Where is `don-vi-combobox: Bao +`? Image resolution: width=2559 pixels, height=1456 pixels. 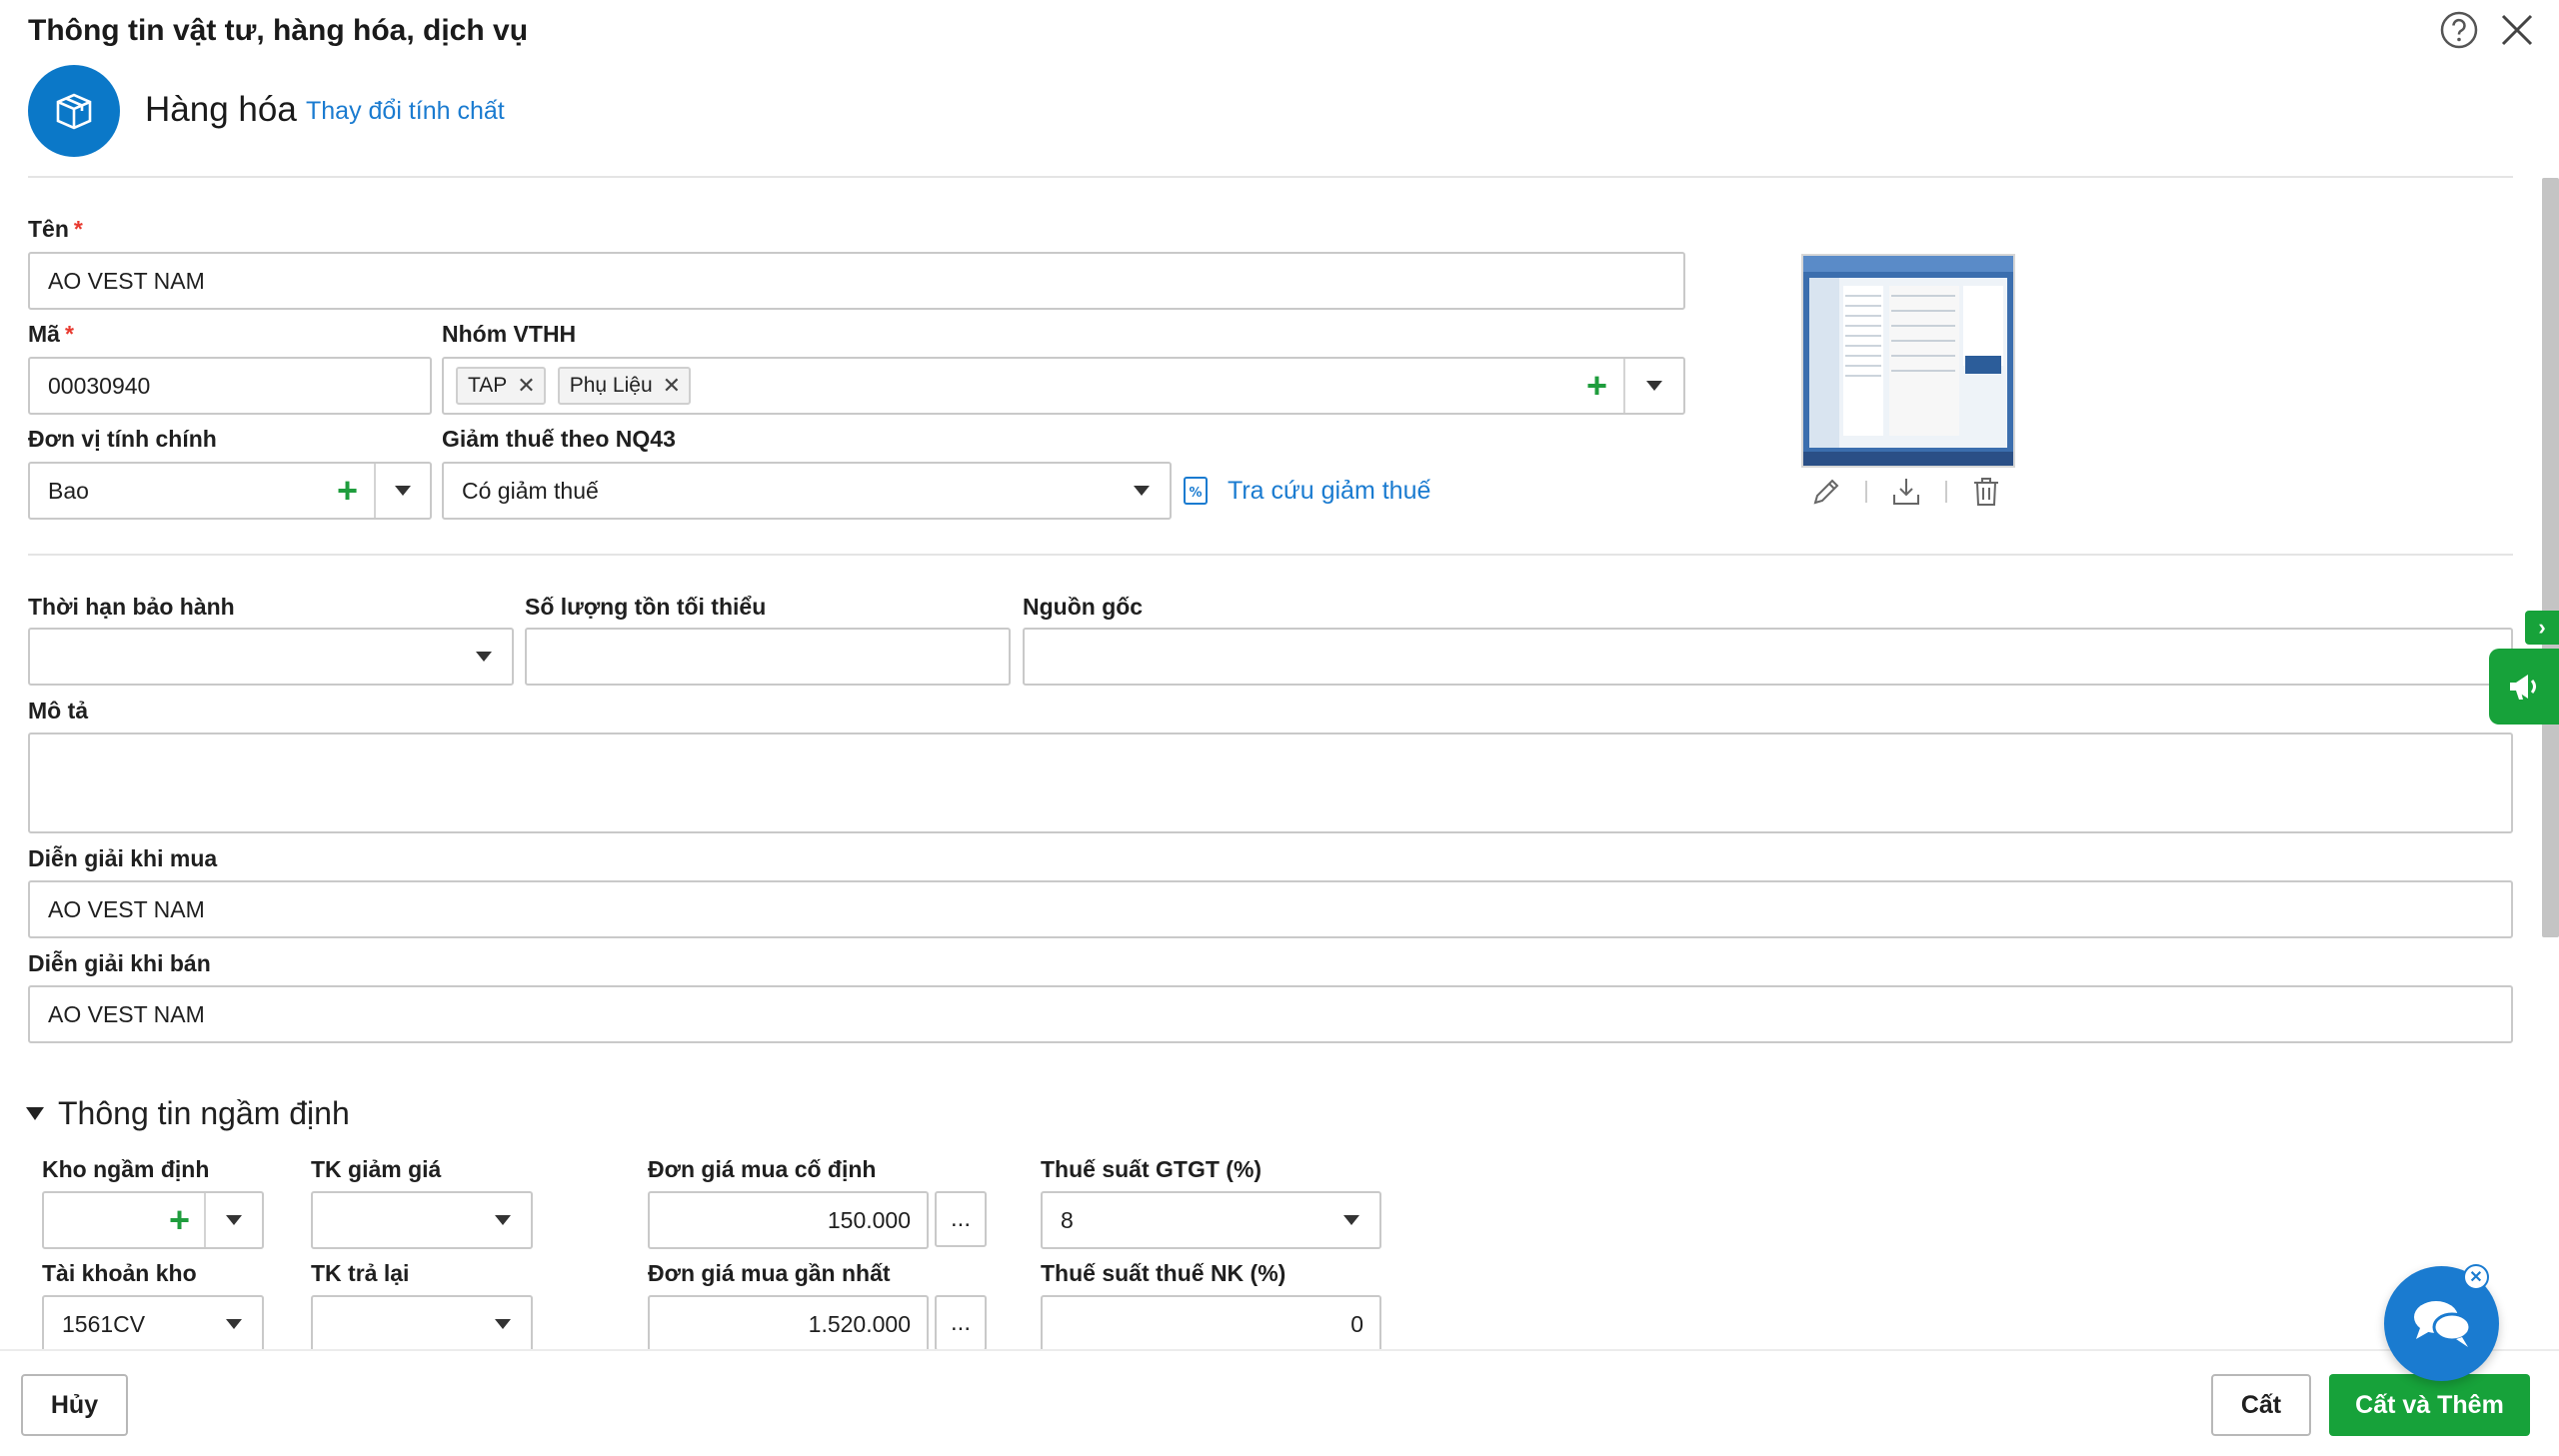
don-vi-combobox: Bao + is located at coordinates (230, 491).